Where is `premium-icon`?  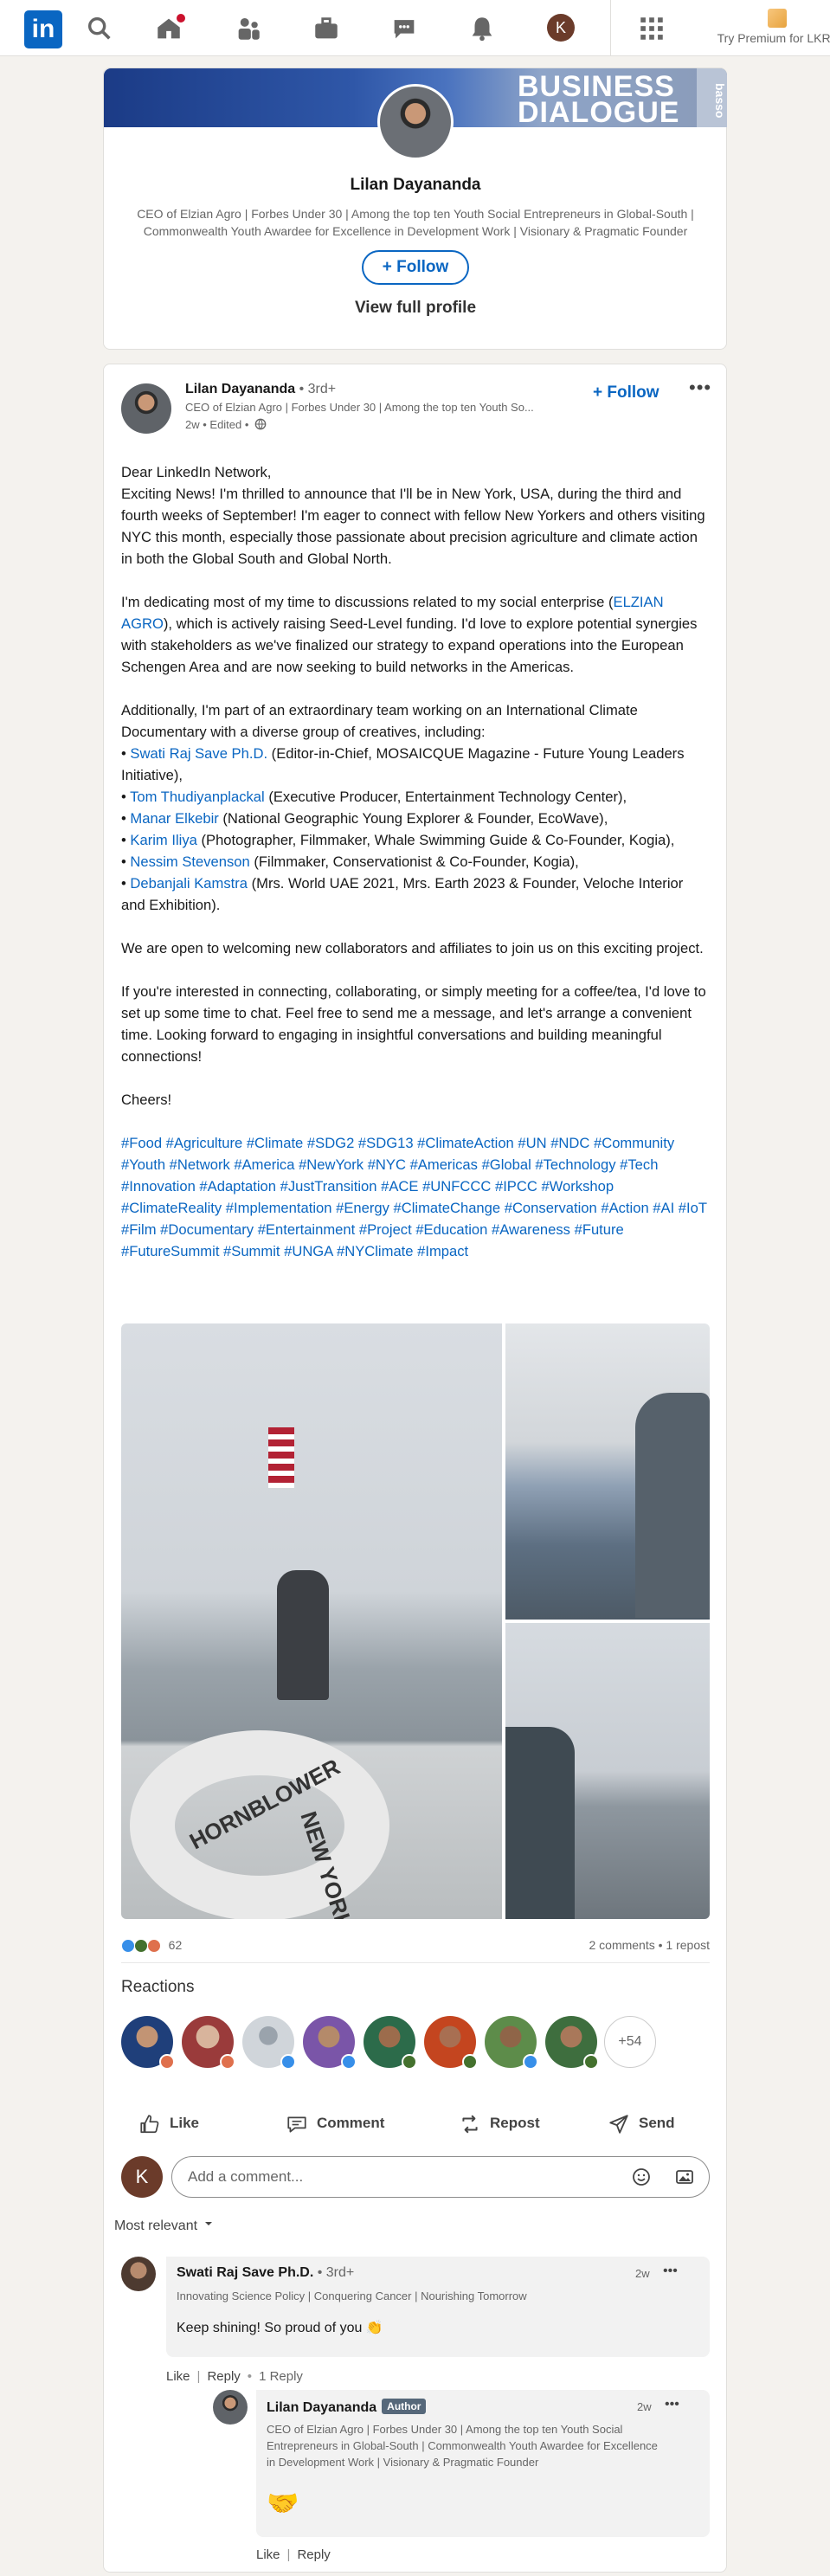
premium-icon is located at coordinates (778, 18).